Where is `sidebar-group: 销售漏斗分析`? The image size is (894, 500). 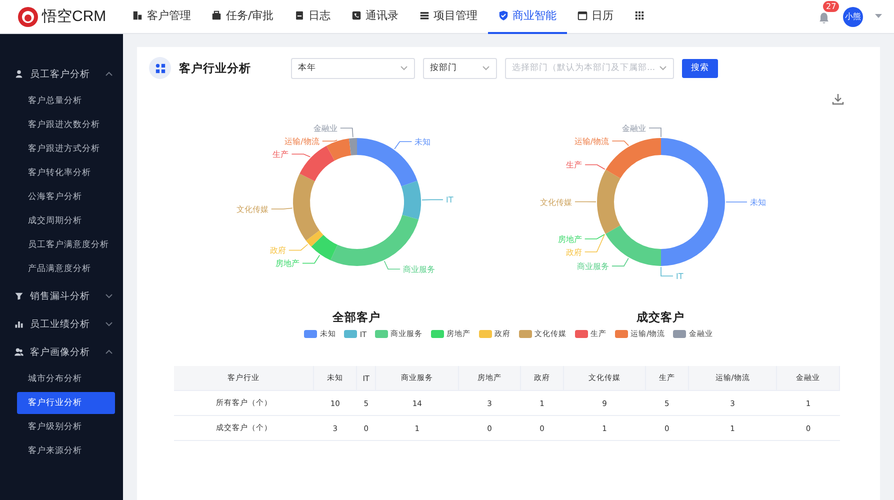
sidebar-group: 销售漏斗分析 is located at coordinates (61, 296).